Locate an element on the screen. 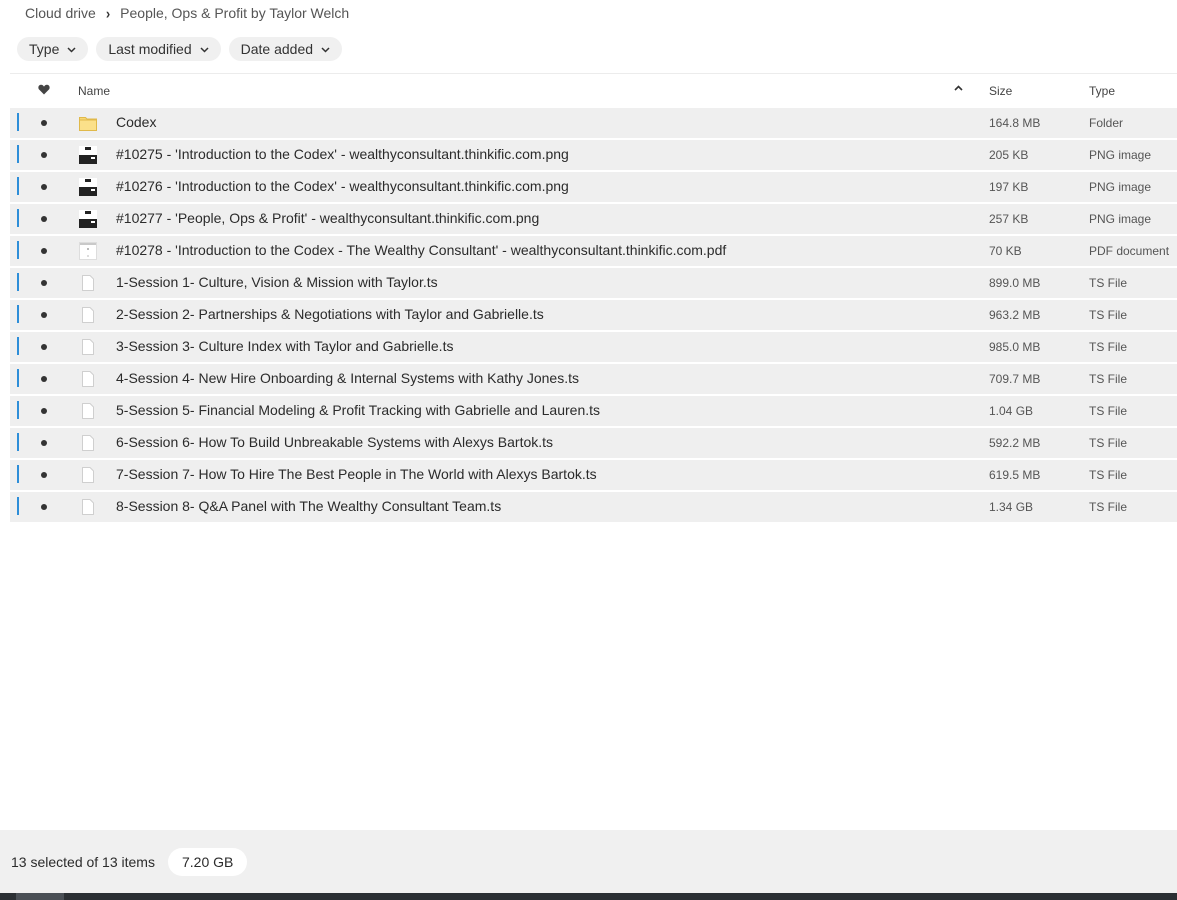  pdf-thumbnail-icon is located at coordinates (88, 251).